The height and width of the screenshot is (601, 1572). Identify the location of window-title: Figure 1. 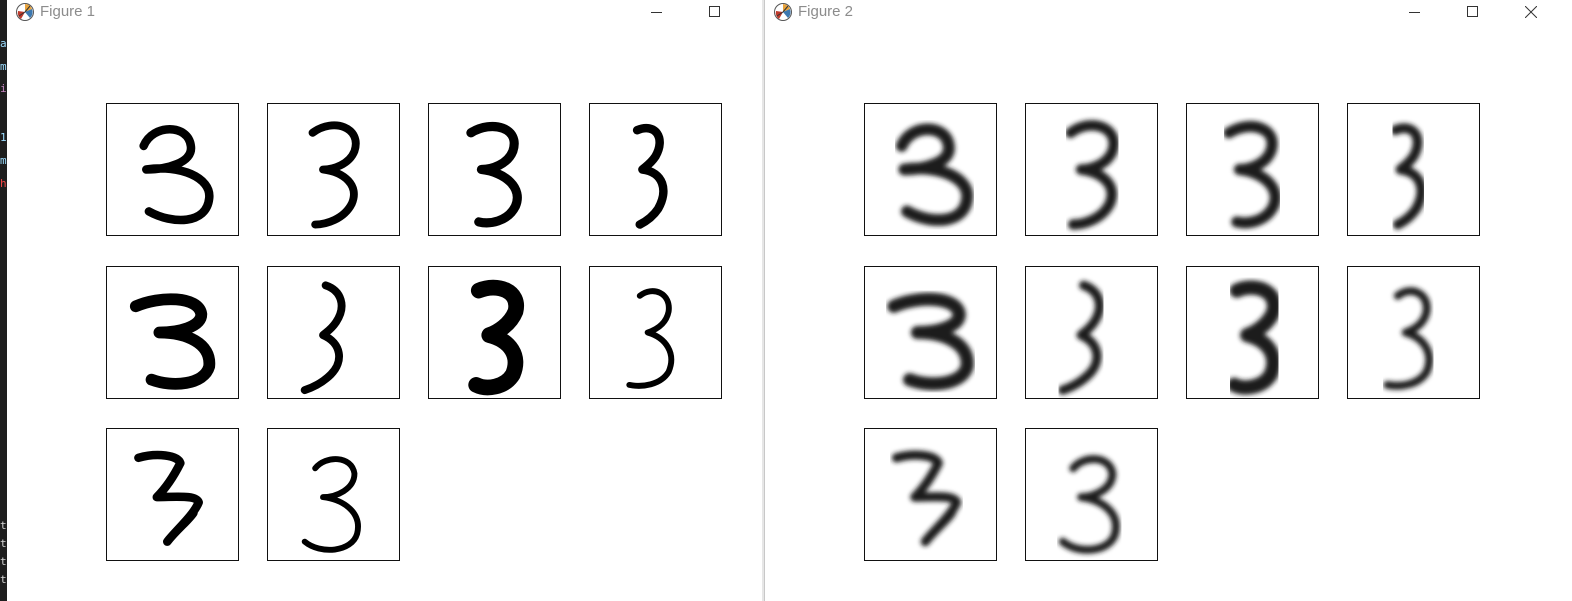
(68, 11).